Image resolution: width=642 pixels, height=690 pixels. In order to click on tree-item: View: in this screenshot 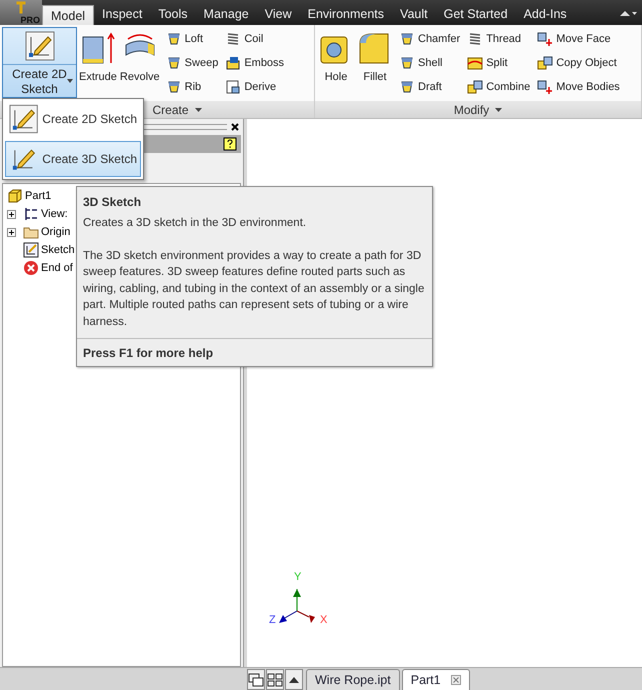, I will do `click(54, 214)`.